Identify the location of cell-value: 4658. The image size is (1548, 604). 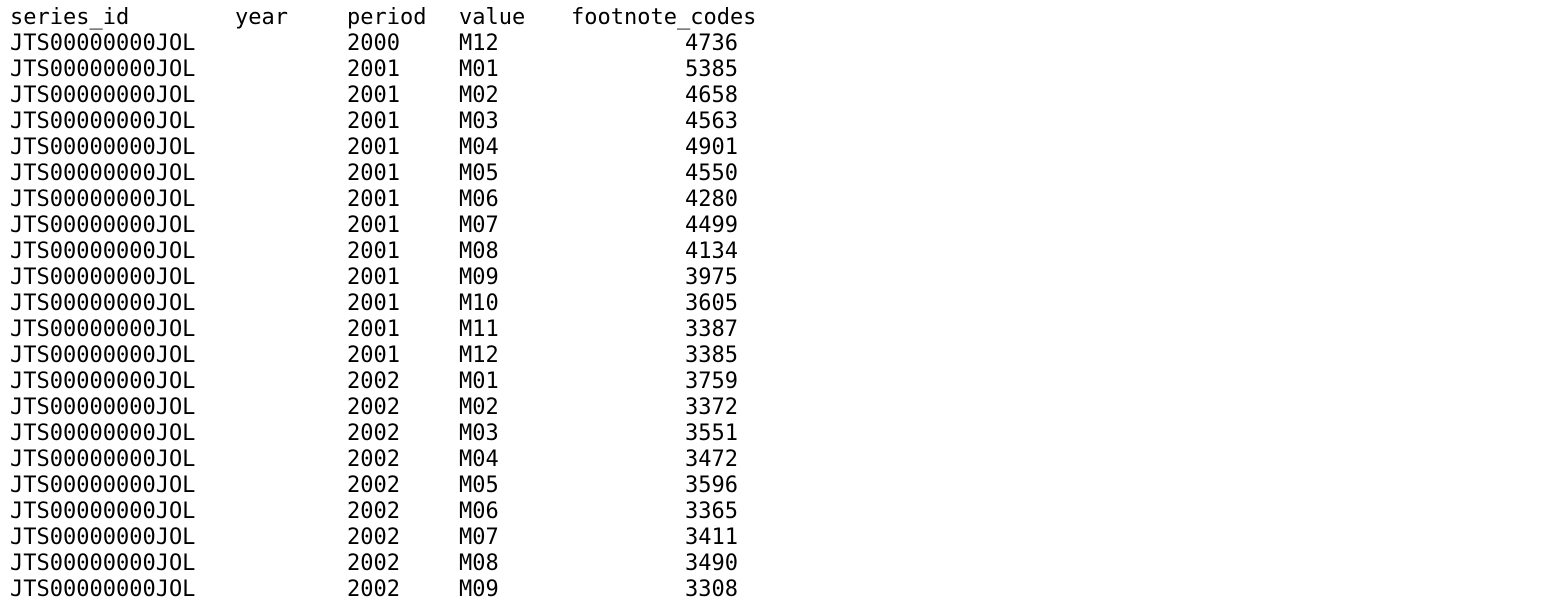
(711, 95).